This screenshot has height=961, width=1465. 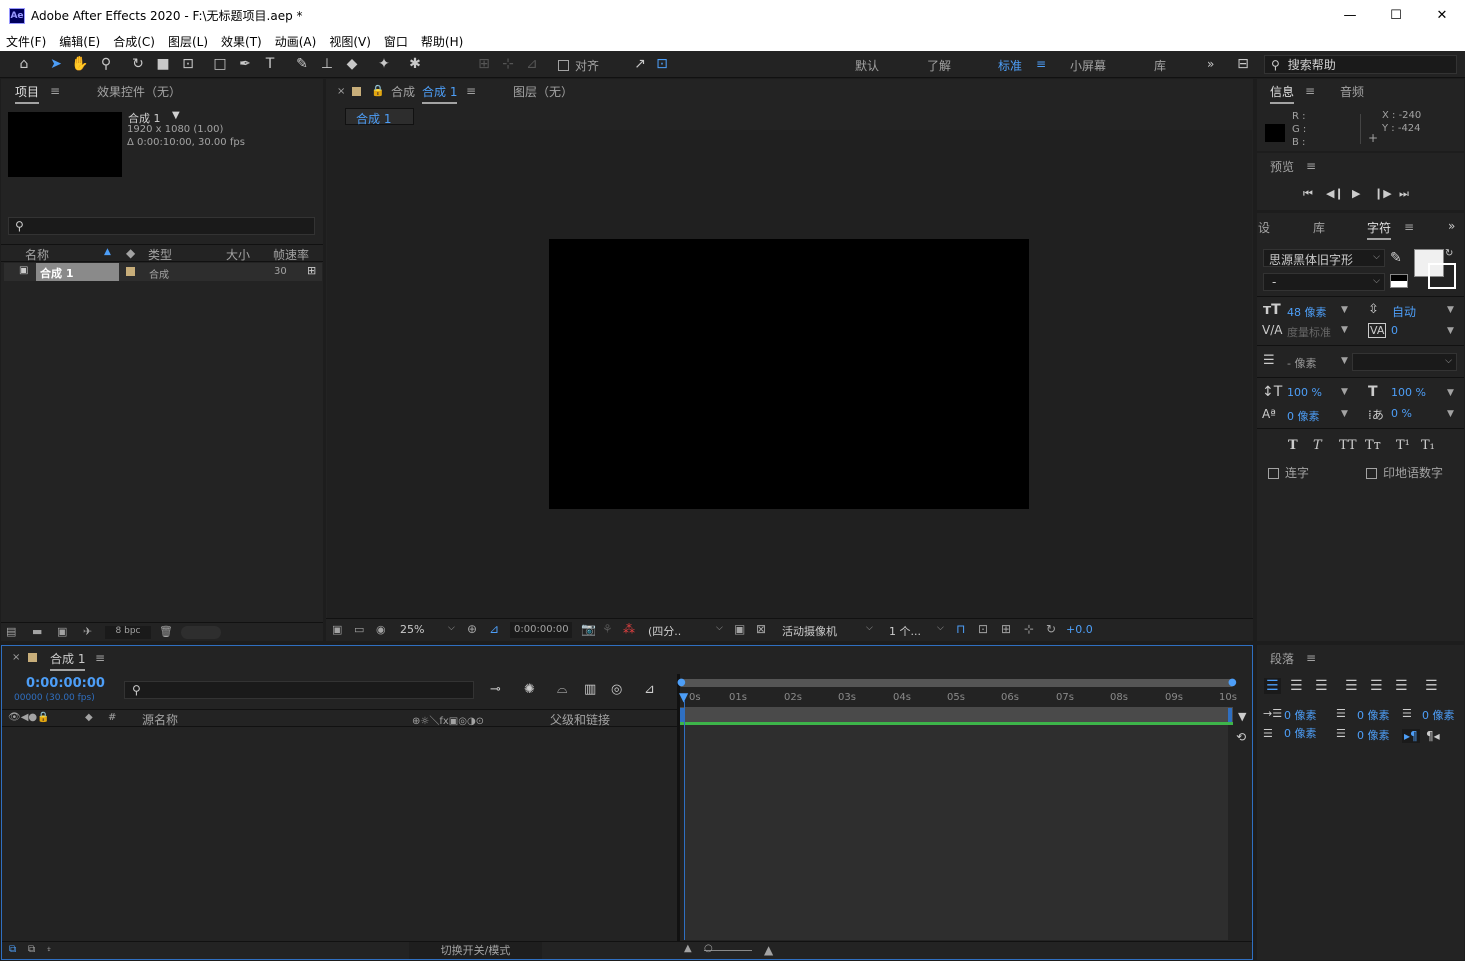 I want to click on justify-right-icon: ☰, so click(x=1401, y=686).